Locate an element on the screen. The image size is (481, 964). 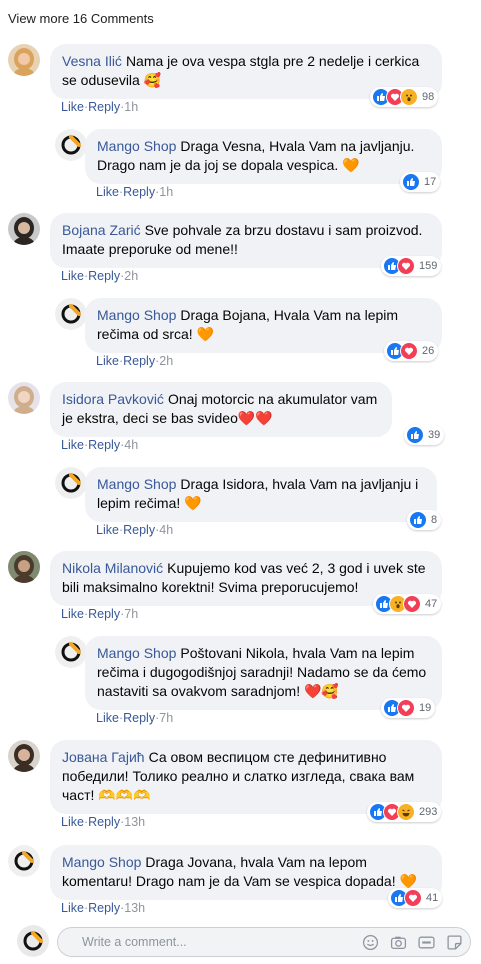
reaction-summary: 159 is located at coordinates (411, 266).